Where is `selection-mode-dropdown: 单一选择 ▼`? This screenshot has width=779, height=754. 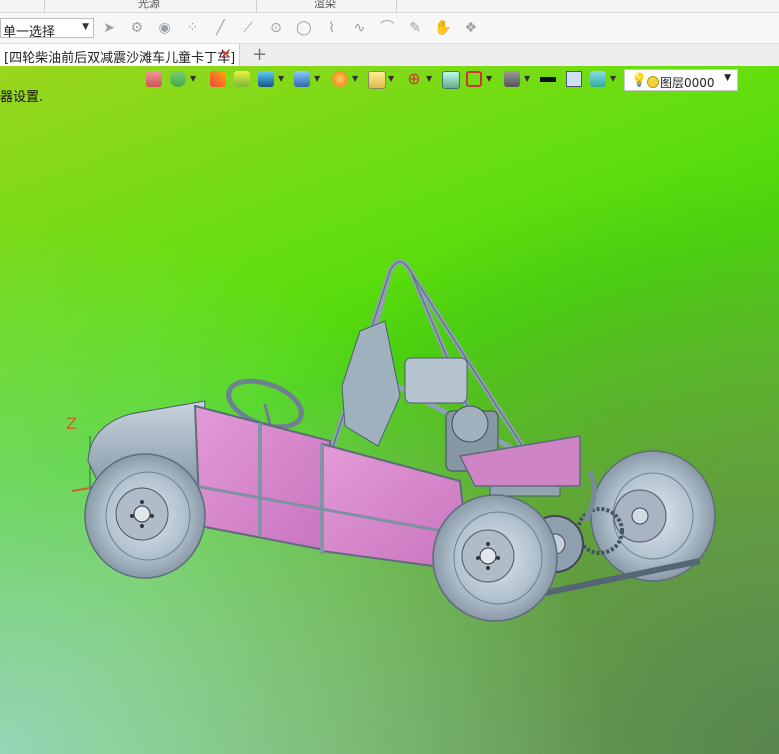 selection-mode-dropdown: 单一选择 ▼ is located at coordinates (47, 29).